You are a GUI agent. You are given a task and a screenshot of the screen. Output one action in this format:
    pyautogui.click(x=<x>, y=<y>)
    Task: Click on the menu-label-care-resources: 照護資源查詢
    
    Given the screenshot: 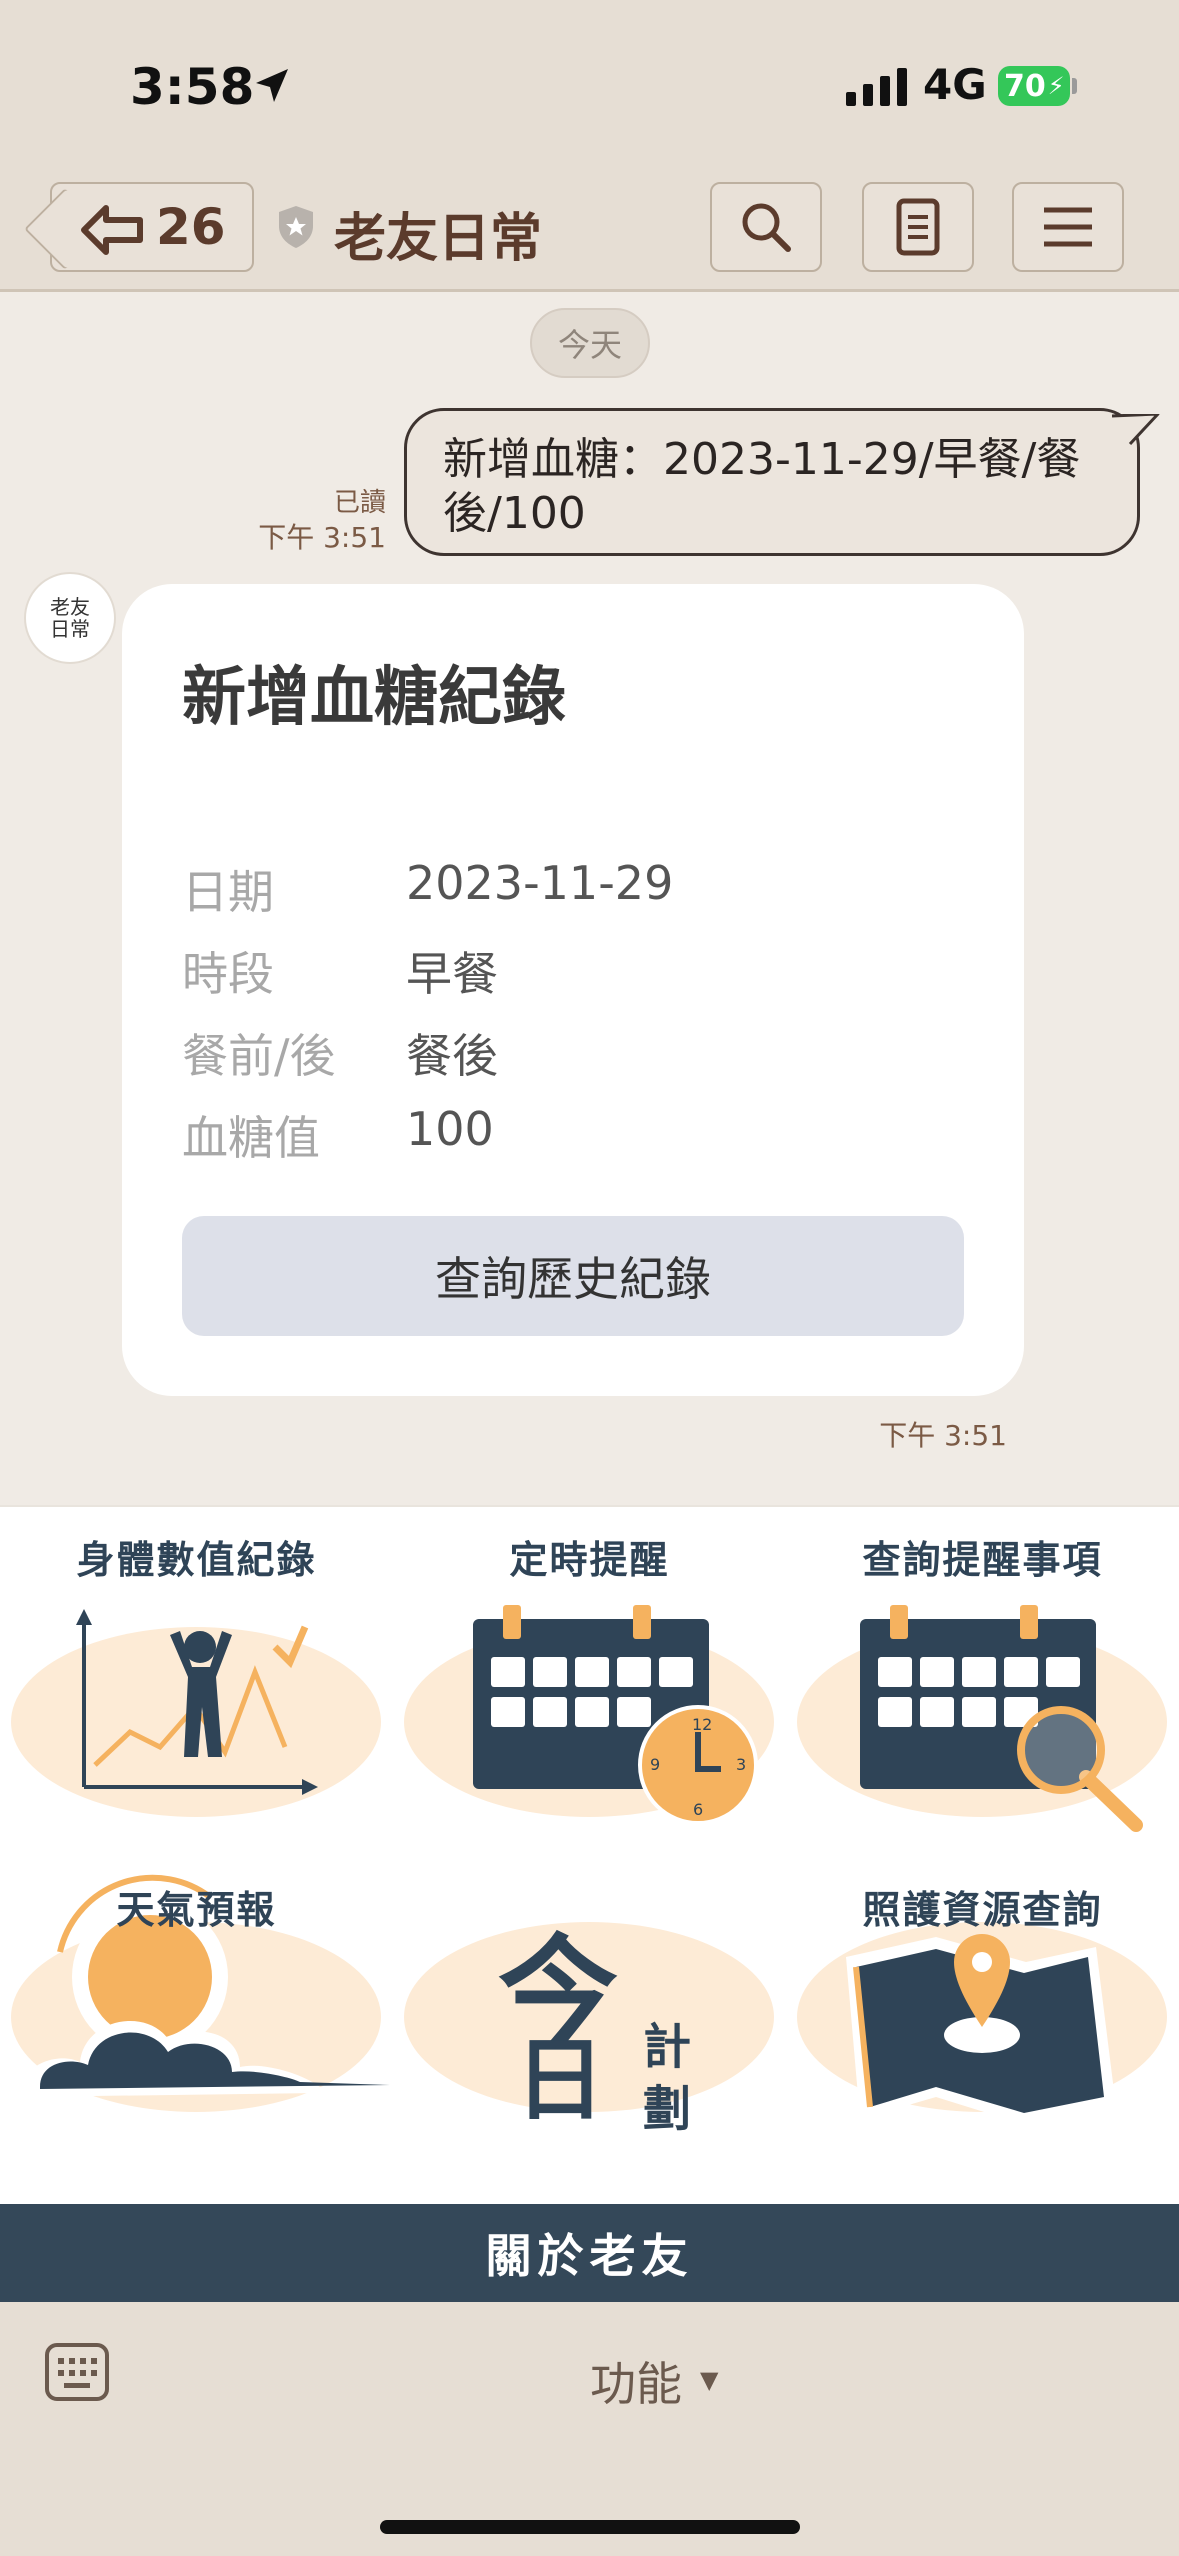 What is the action you would take?
    pyautogui.click(x=982, y=1909)
    